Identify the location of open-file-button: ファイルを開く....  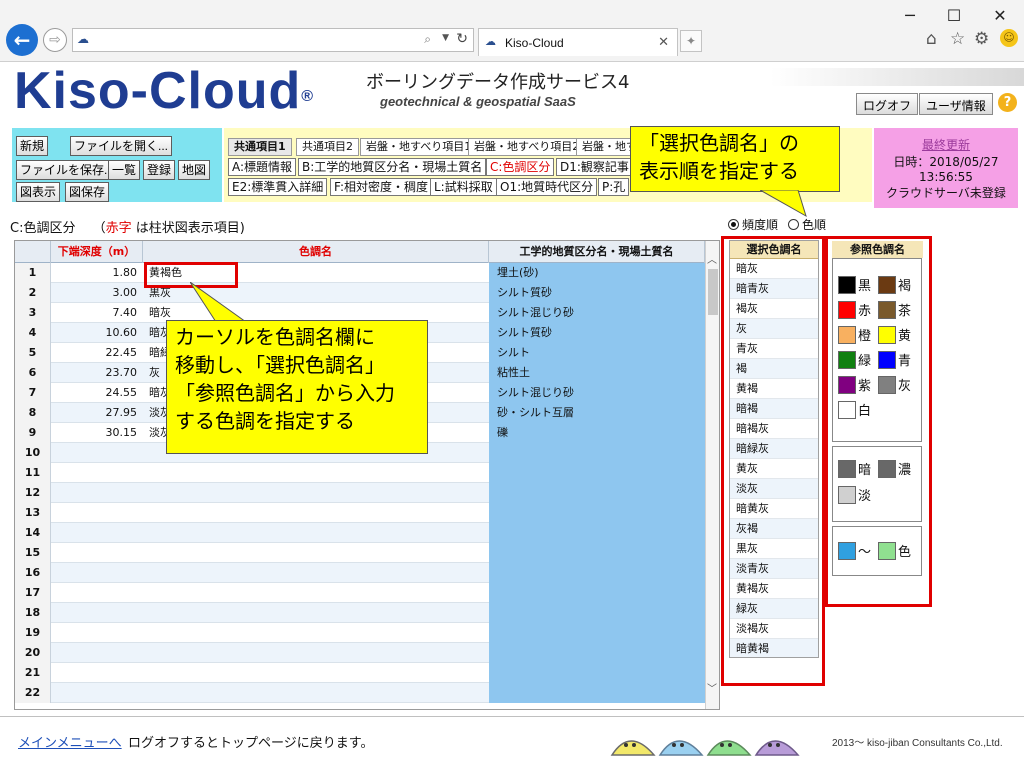
(121, 146).